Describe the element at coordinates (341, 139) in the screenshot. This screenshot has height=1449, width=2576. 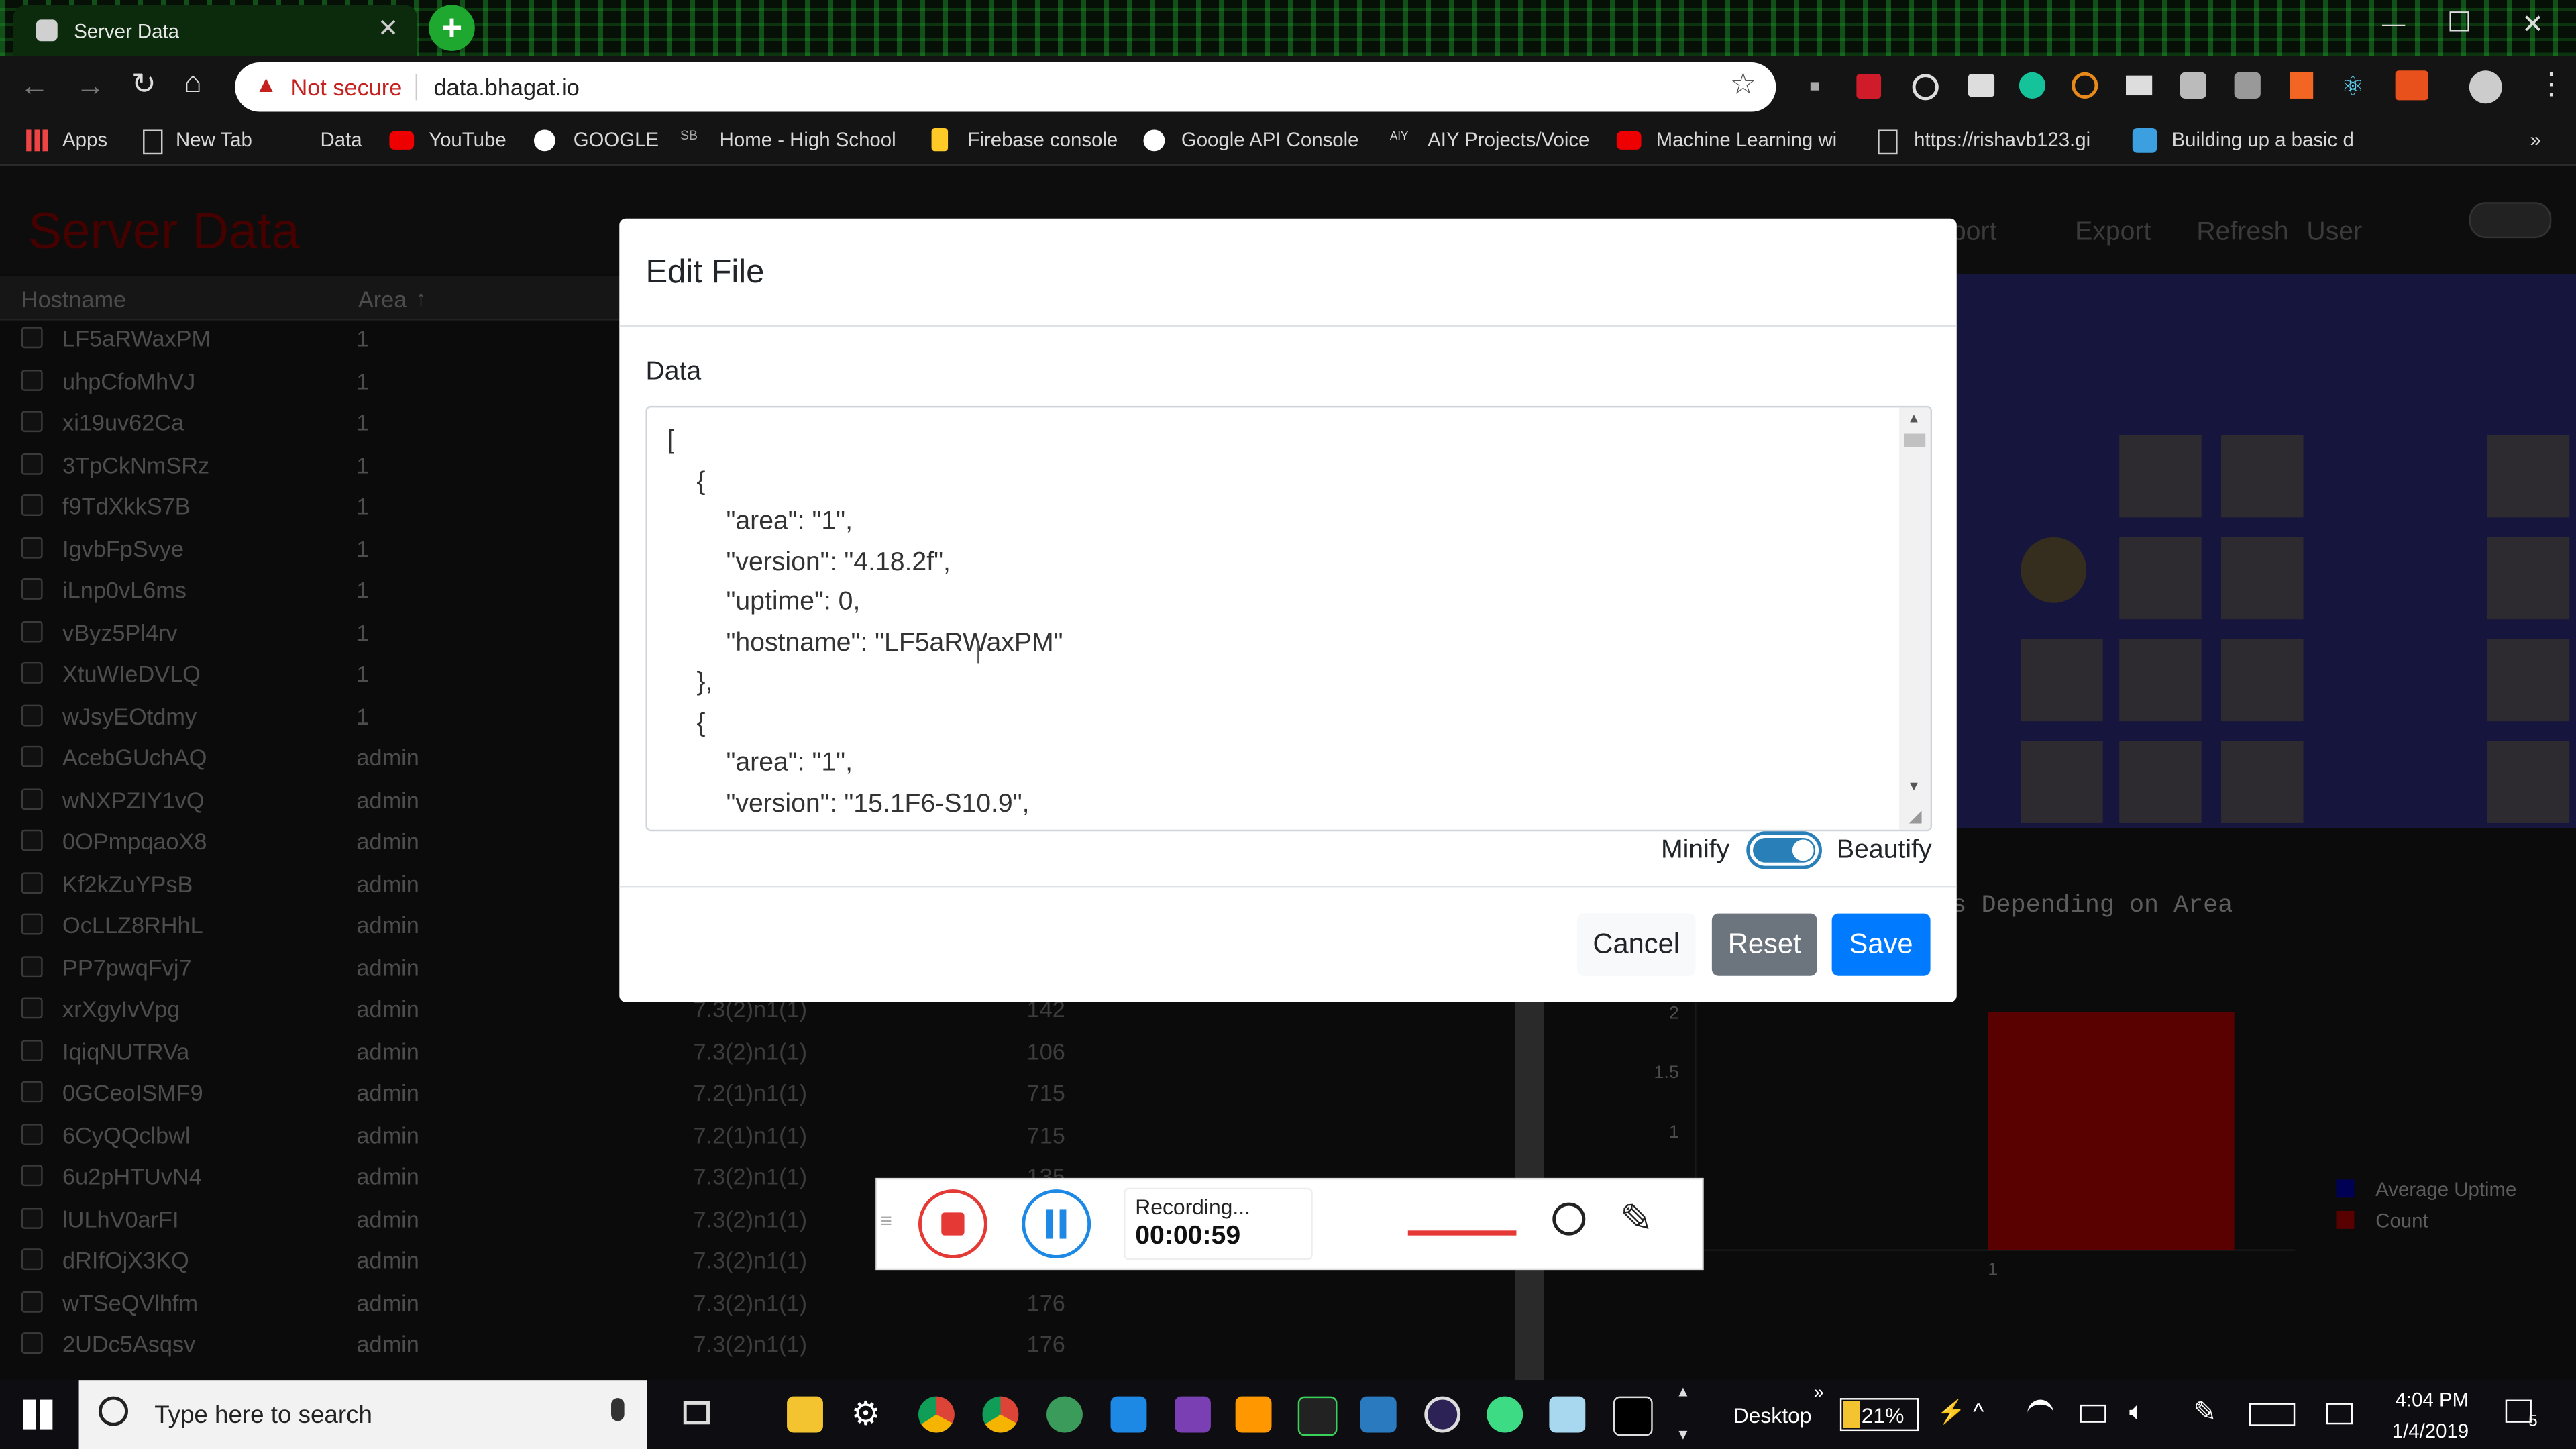
I see `bookmark-data: Data` at that location.